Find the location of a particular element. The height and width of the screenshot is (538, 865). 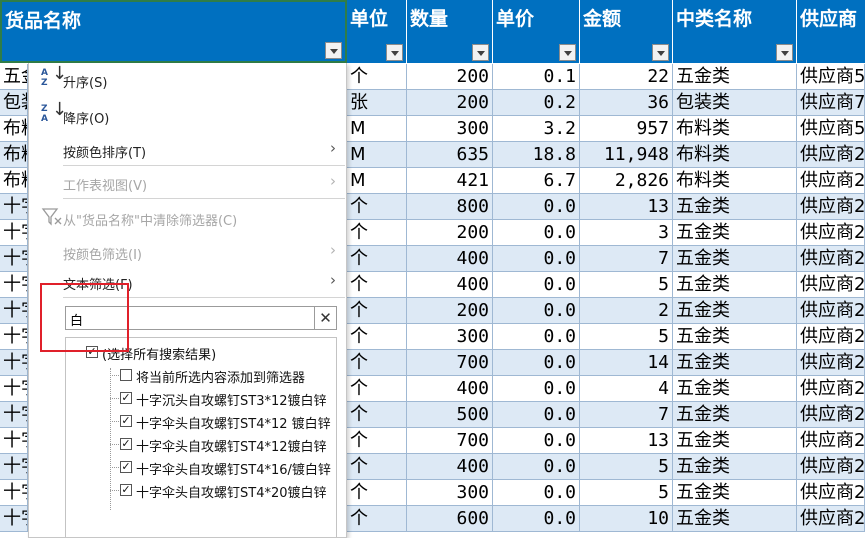

menu-sort-by-color: 按颜色排序(T) › is located at coordinates (187, 150).